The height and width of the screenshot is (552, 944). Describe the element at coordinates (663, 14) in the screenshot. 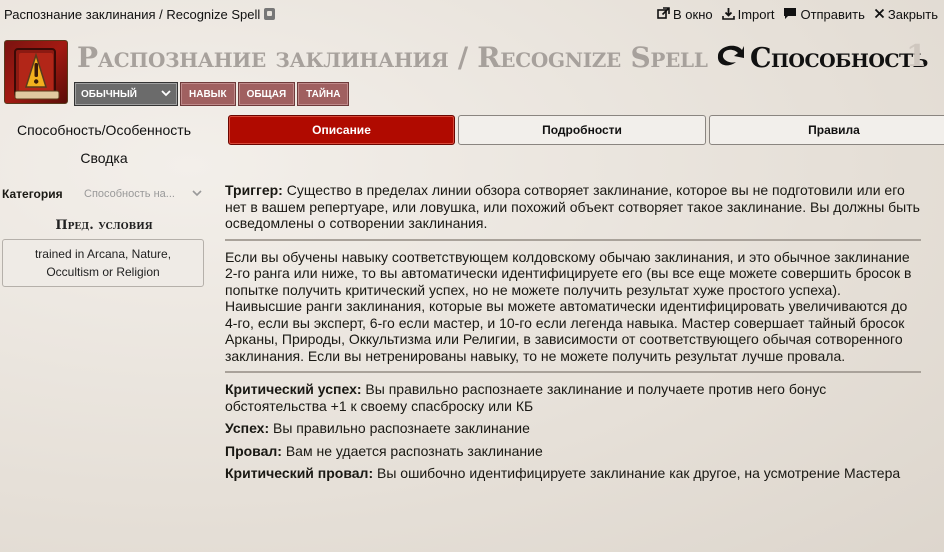

I see `external-window-icon` at that location.